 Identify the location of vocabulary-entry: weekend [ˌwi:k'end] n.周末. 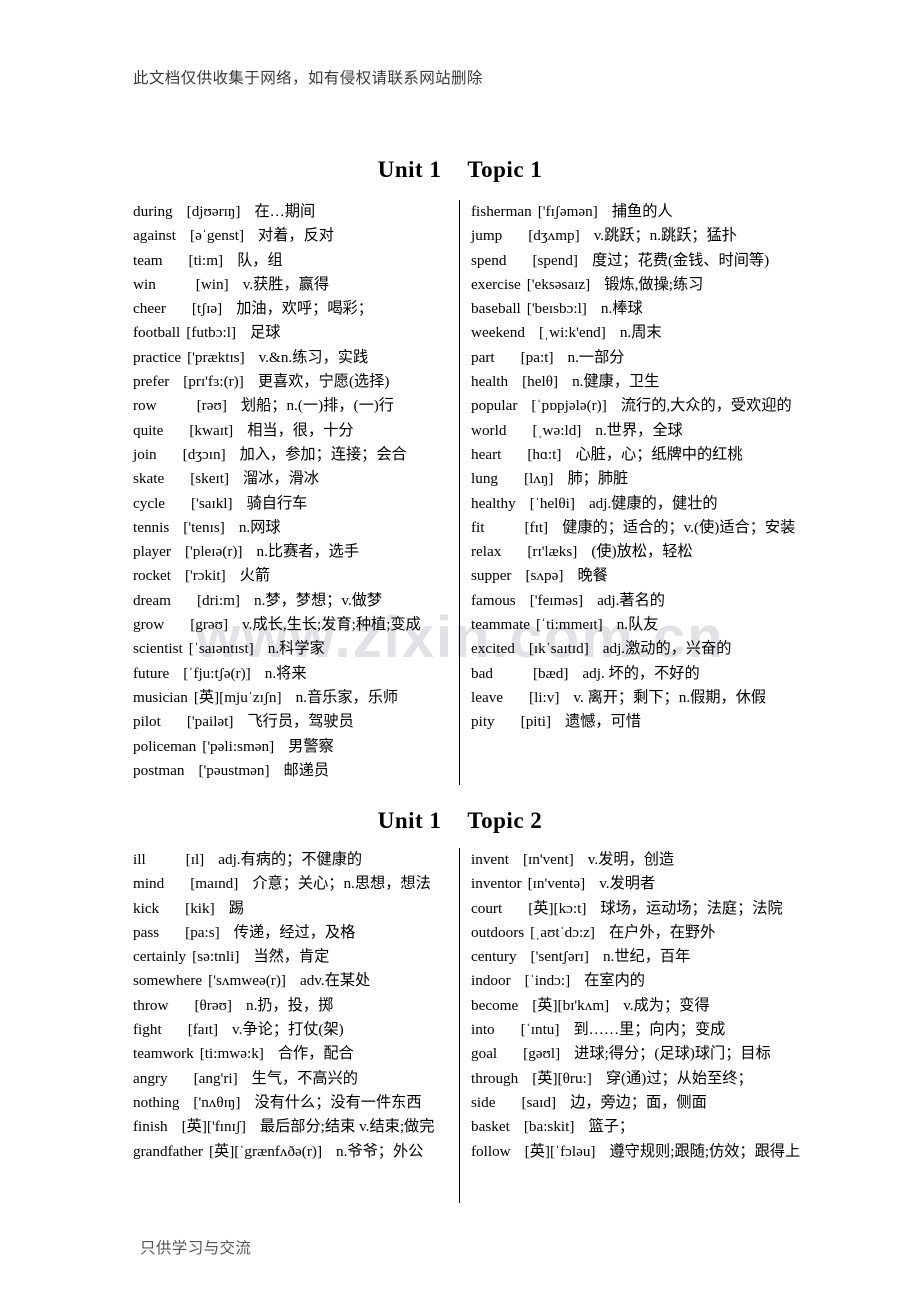
(642, 333).